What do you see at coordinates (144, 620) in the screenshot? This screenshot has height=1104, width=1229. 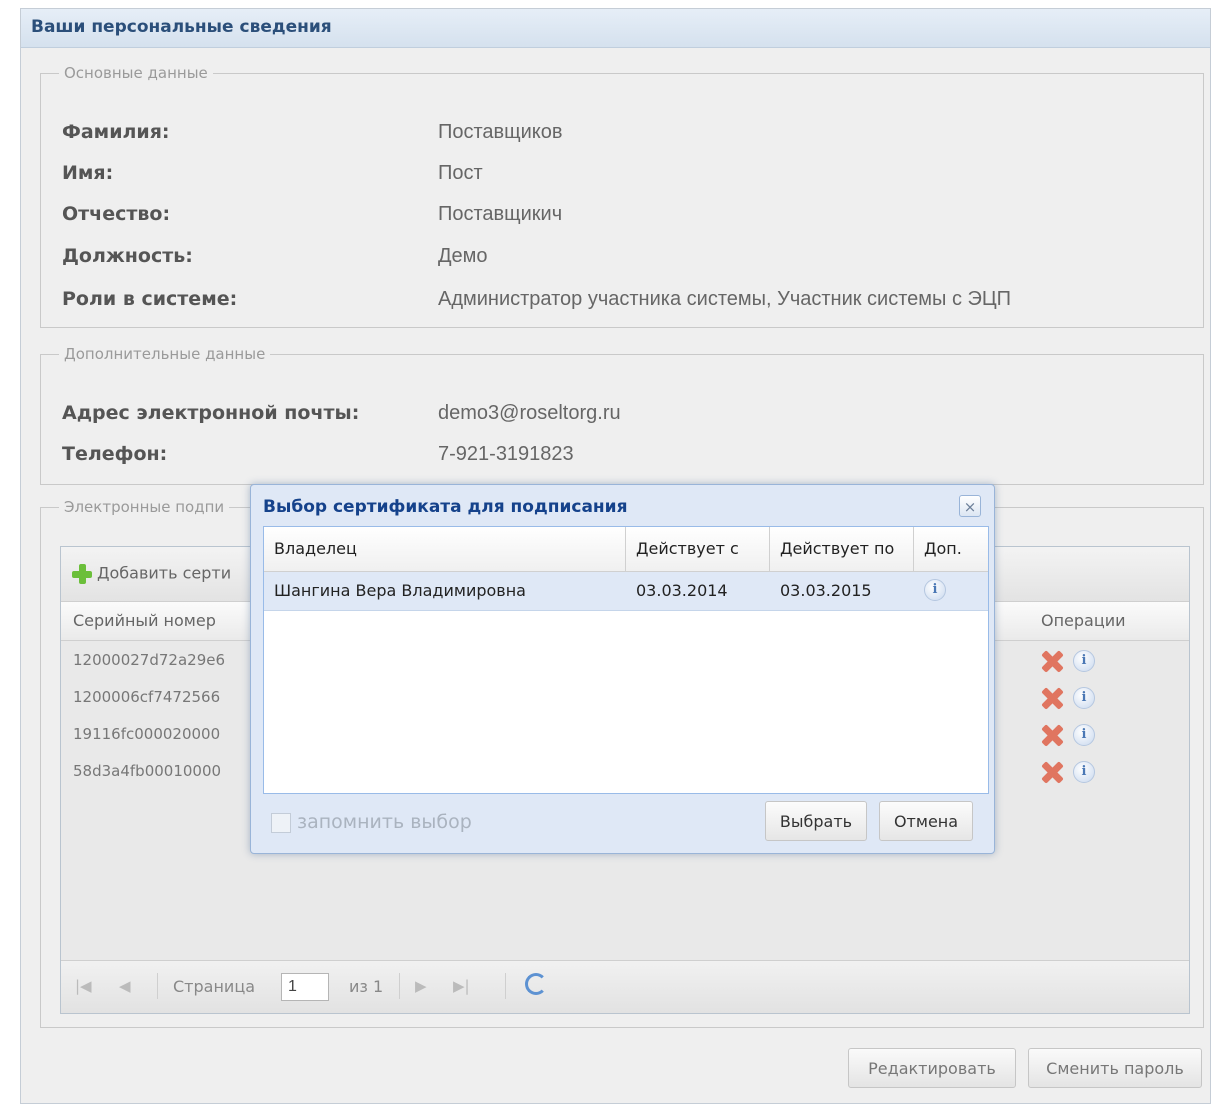 I see `col-serial-header: Серийный номер` at bounding box center [144, 620].